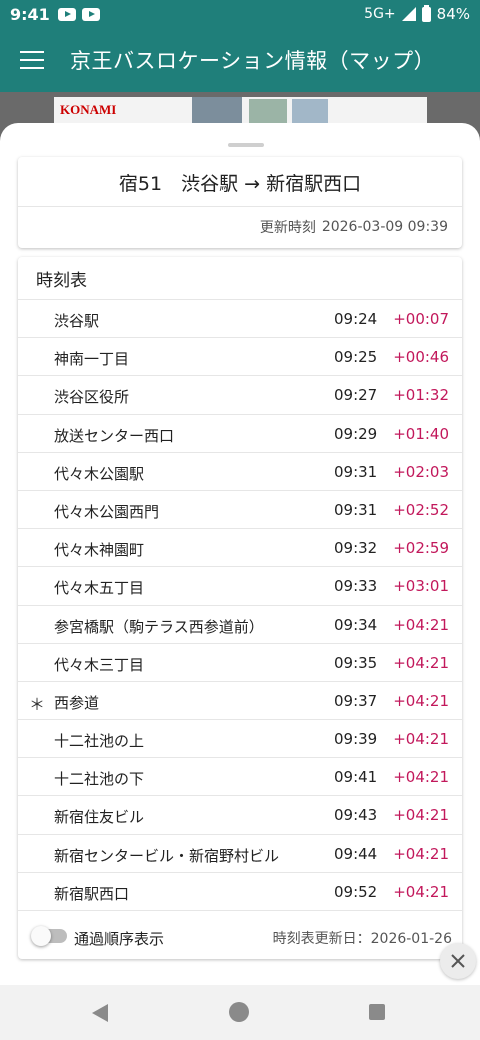 Image resolution: width=480 pixels, height=1040 pixels. What do you see at coordinates (384, 227) in the screenshot?
I see `update-time-value: 2026-03-09 09:39` at bounding box center [384, 227].